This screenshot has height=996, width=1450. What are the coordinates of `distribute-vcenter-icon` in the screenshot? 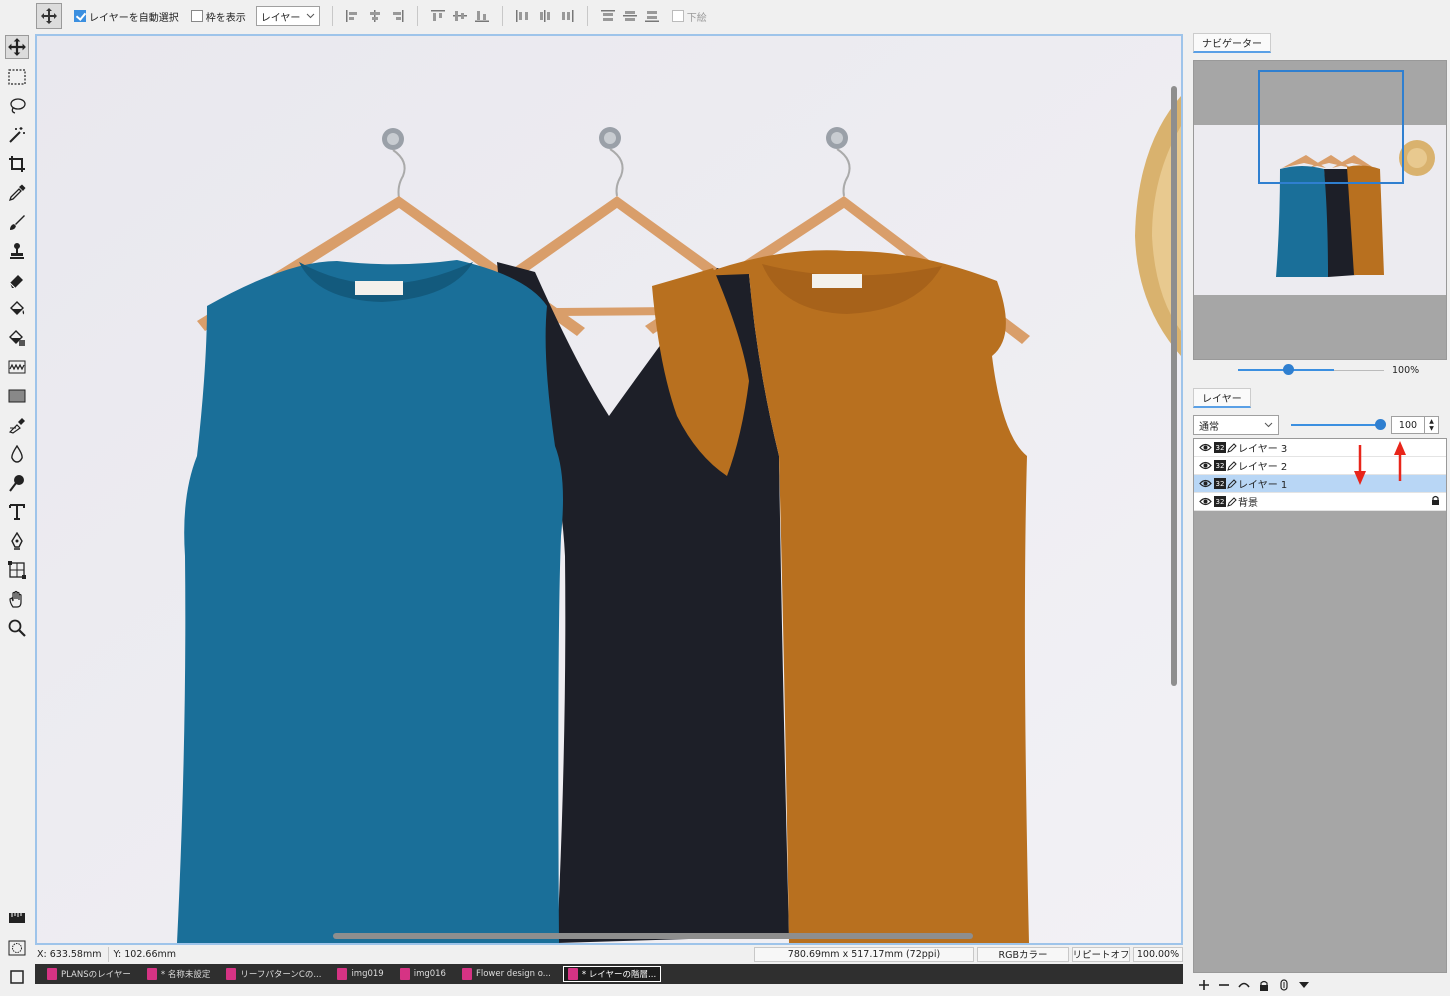 It's located at (630, 16).